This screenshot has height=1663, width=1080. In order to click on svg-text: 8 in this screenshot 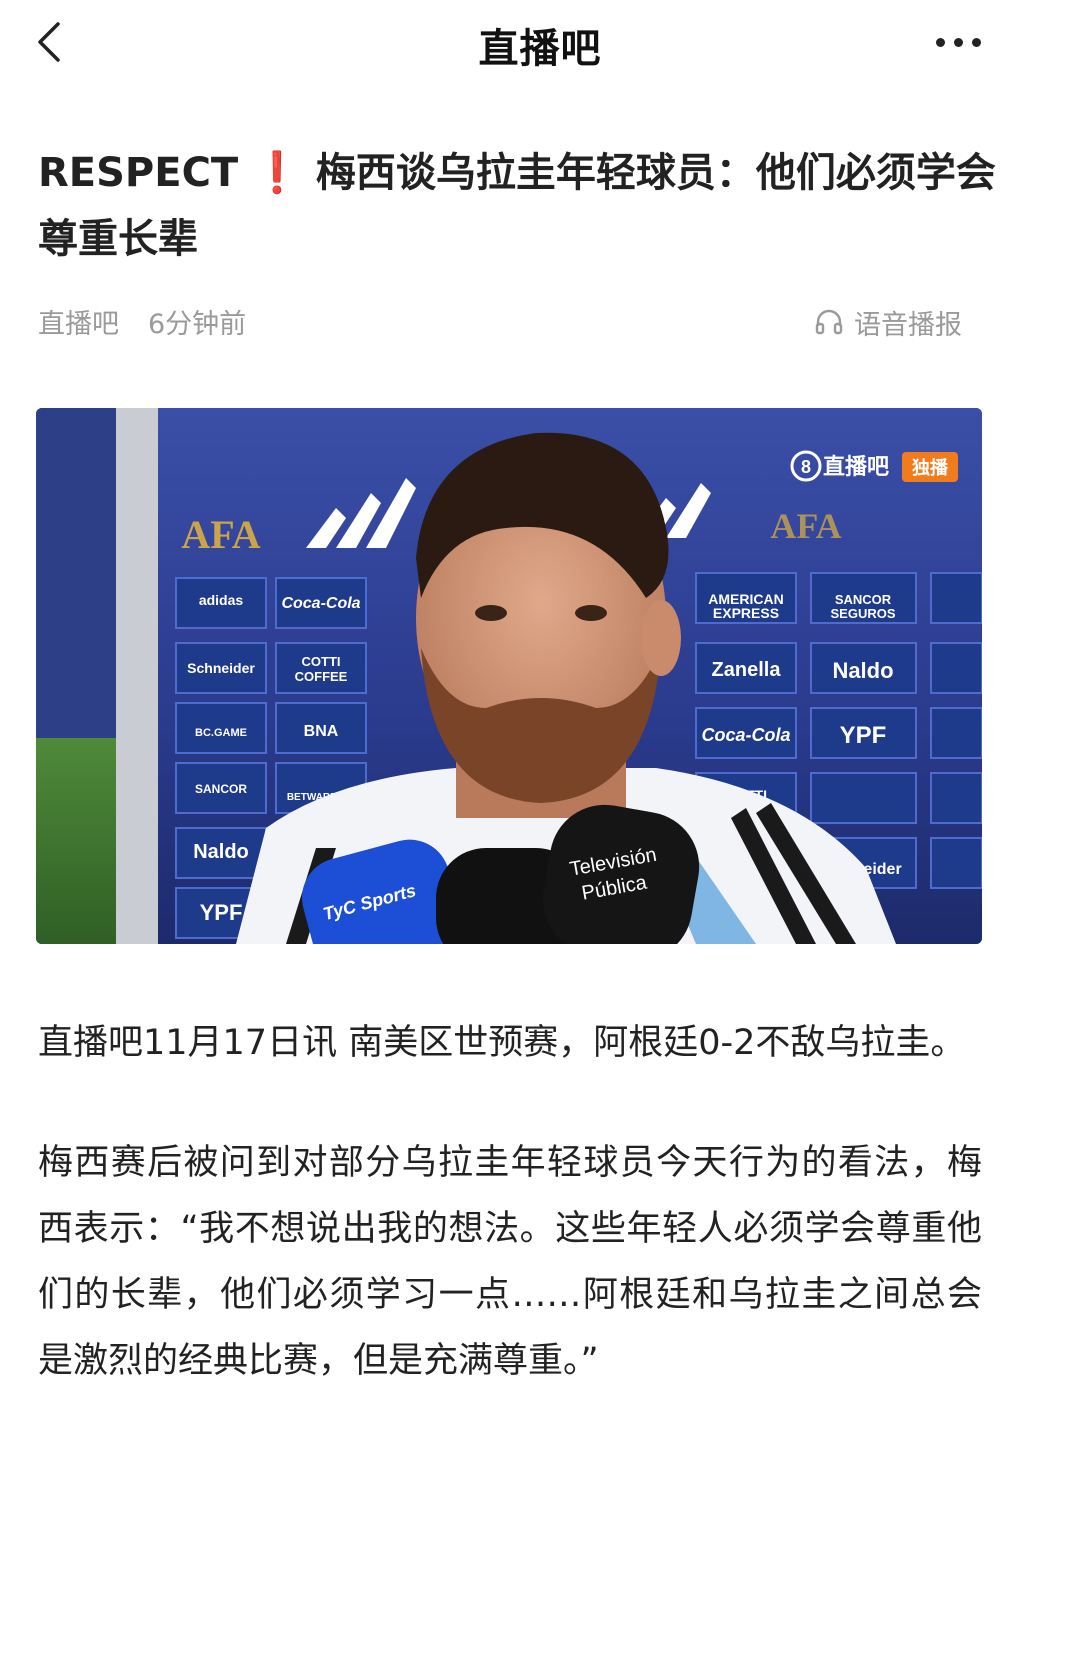, I will do `click(806, 467)`.